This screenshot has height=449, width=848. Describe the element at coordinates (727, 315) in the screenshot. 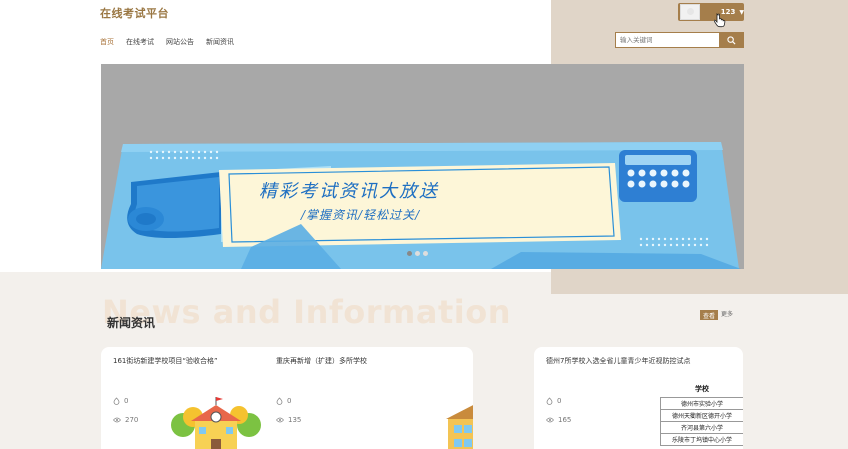

I see `more-link: 更多` at that location.